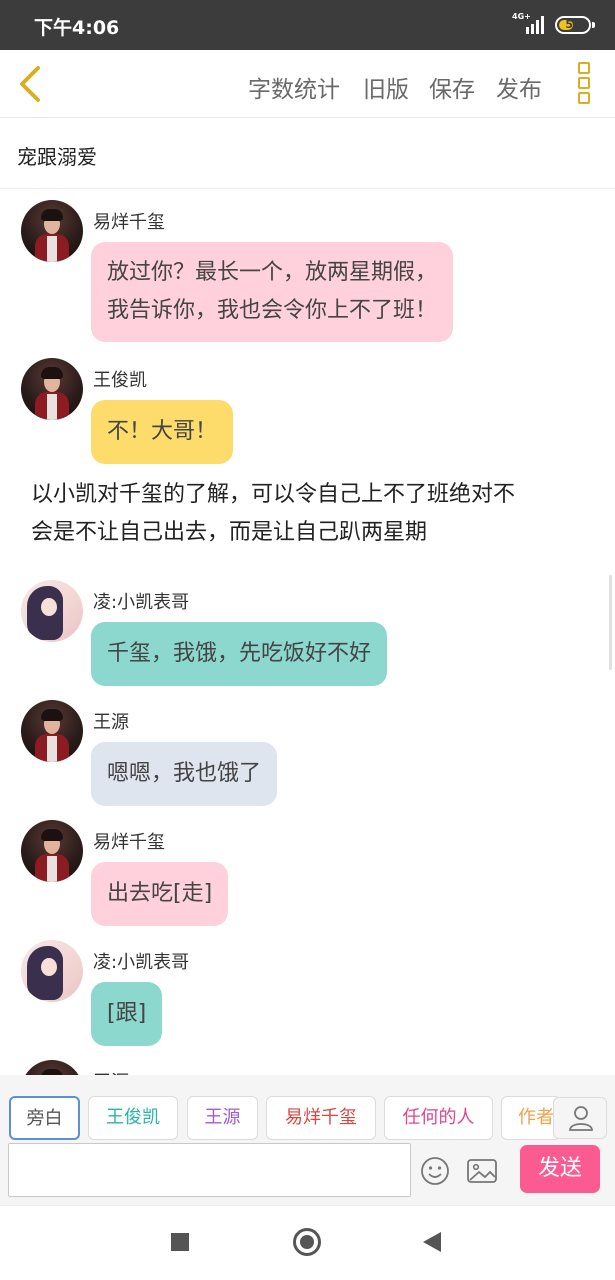  Describe the element at coordinates (272, 272) in the screenshot. I see `message-line: 放过你？最长一个，放两星期假，` at that location.